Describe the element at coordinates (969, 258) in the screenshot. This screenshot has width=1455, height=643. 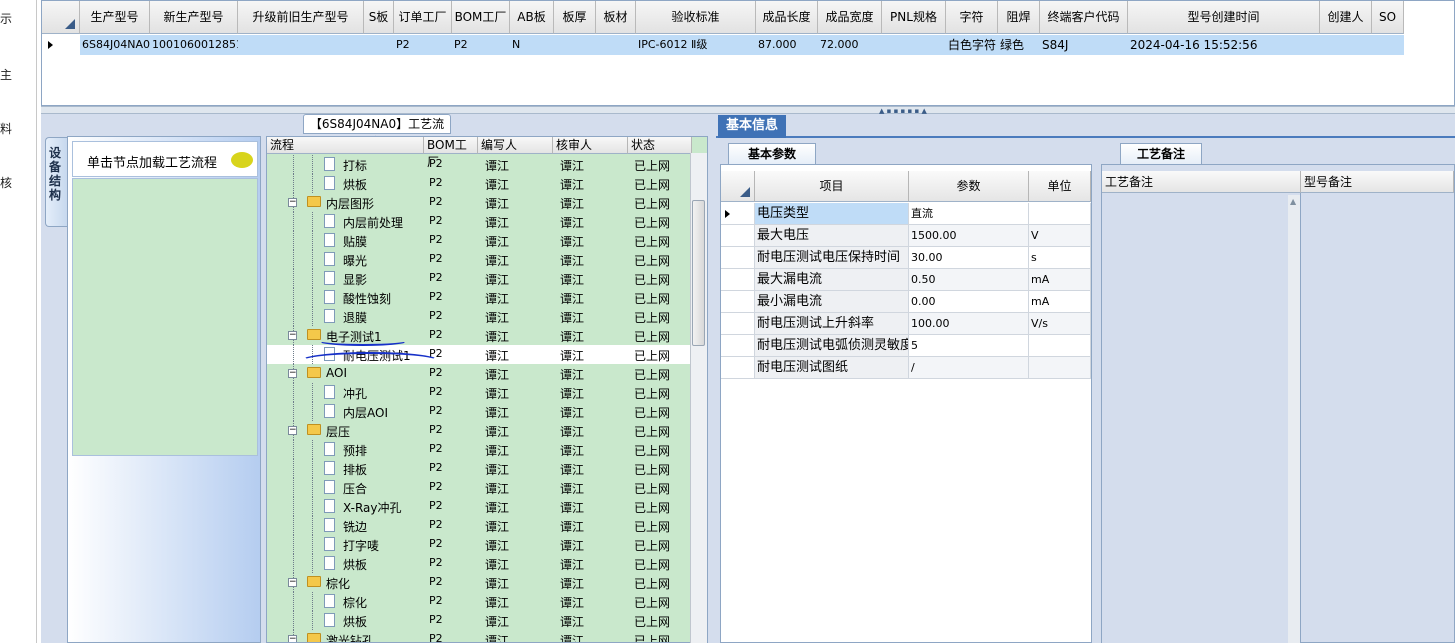
I see `param-cell-value: 30.00` at that location.